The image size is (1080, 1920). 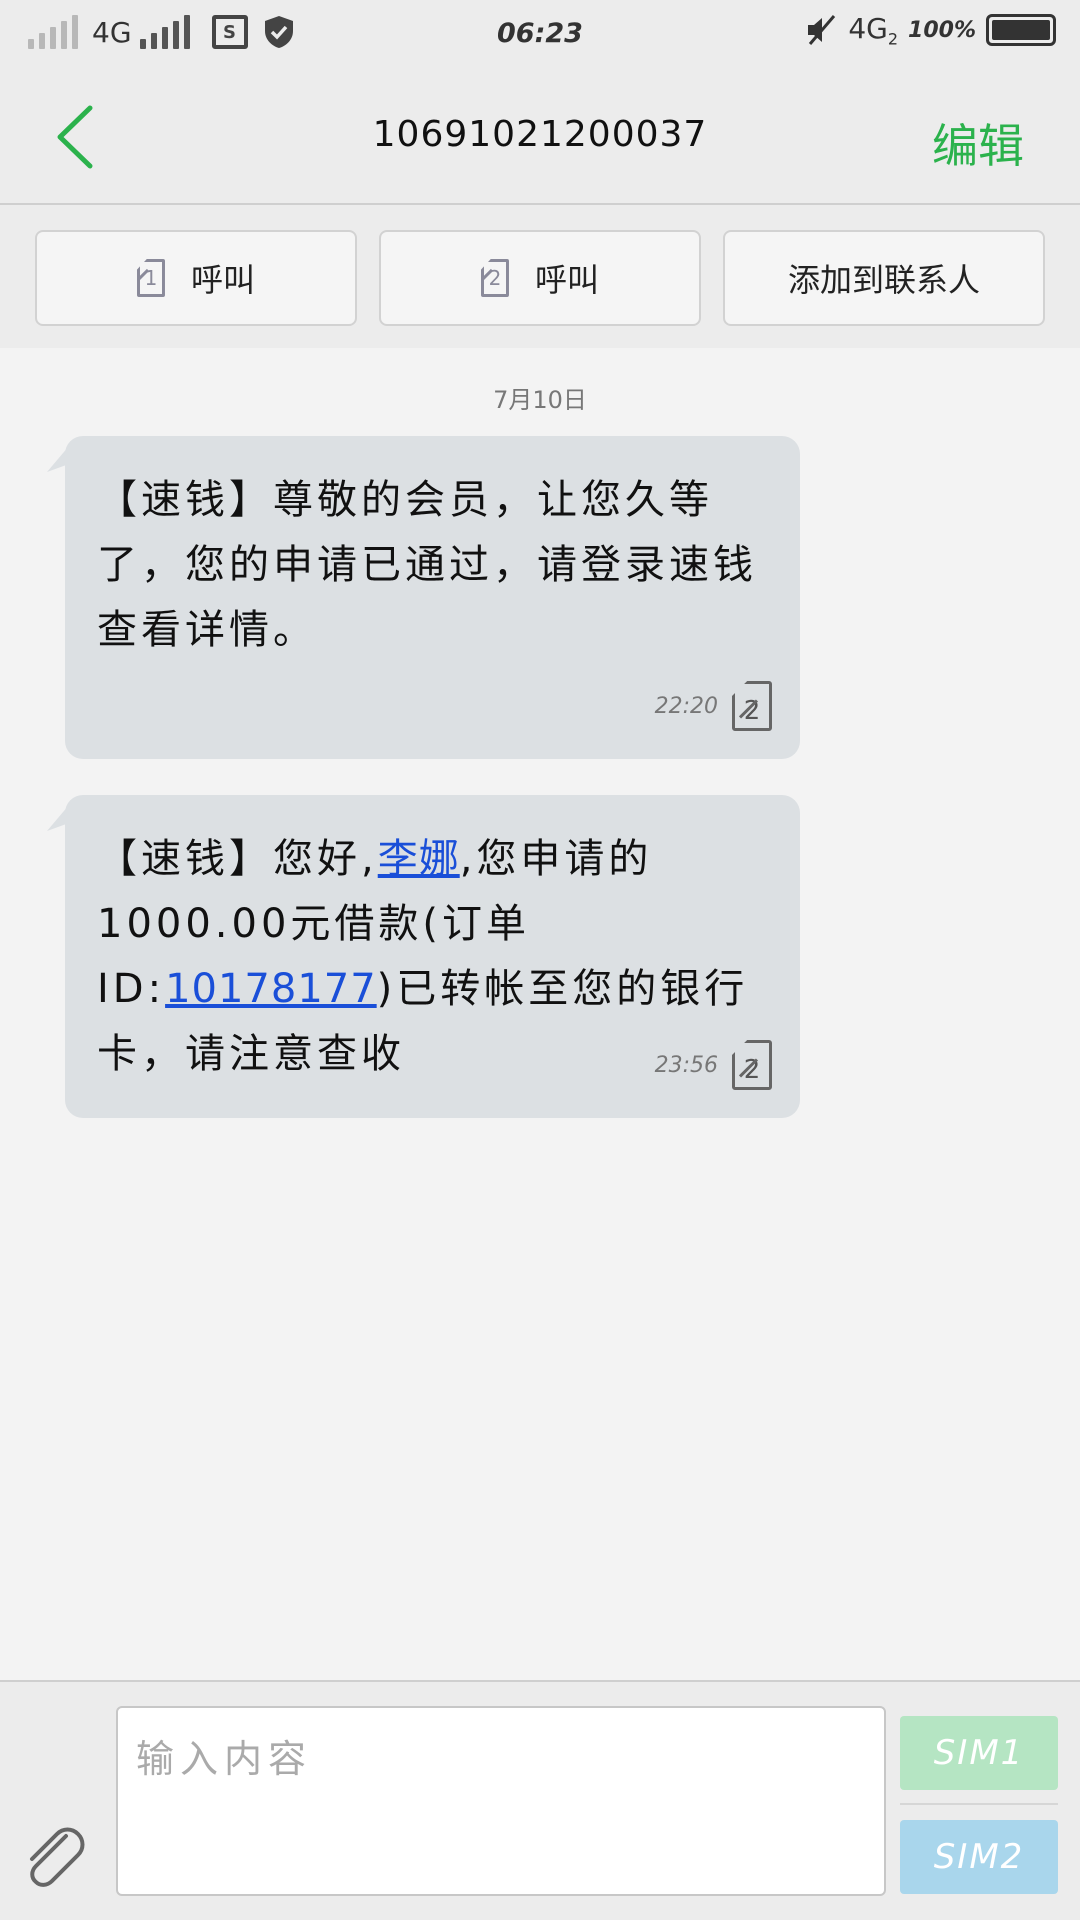 I want to click on sim2-icon: 2, so click(x=494, y=278).